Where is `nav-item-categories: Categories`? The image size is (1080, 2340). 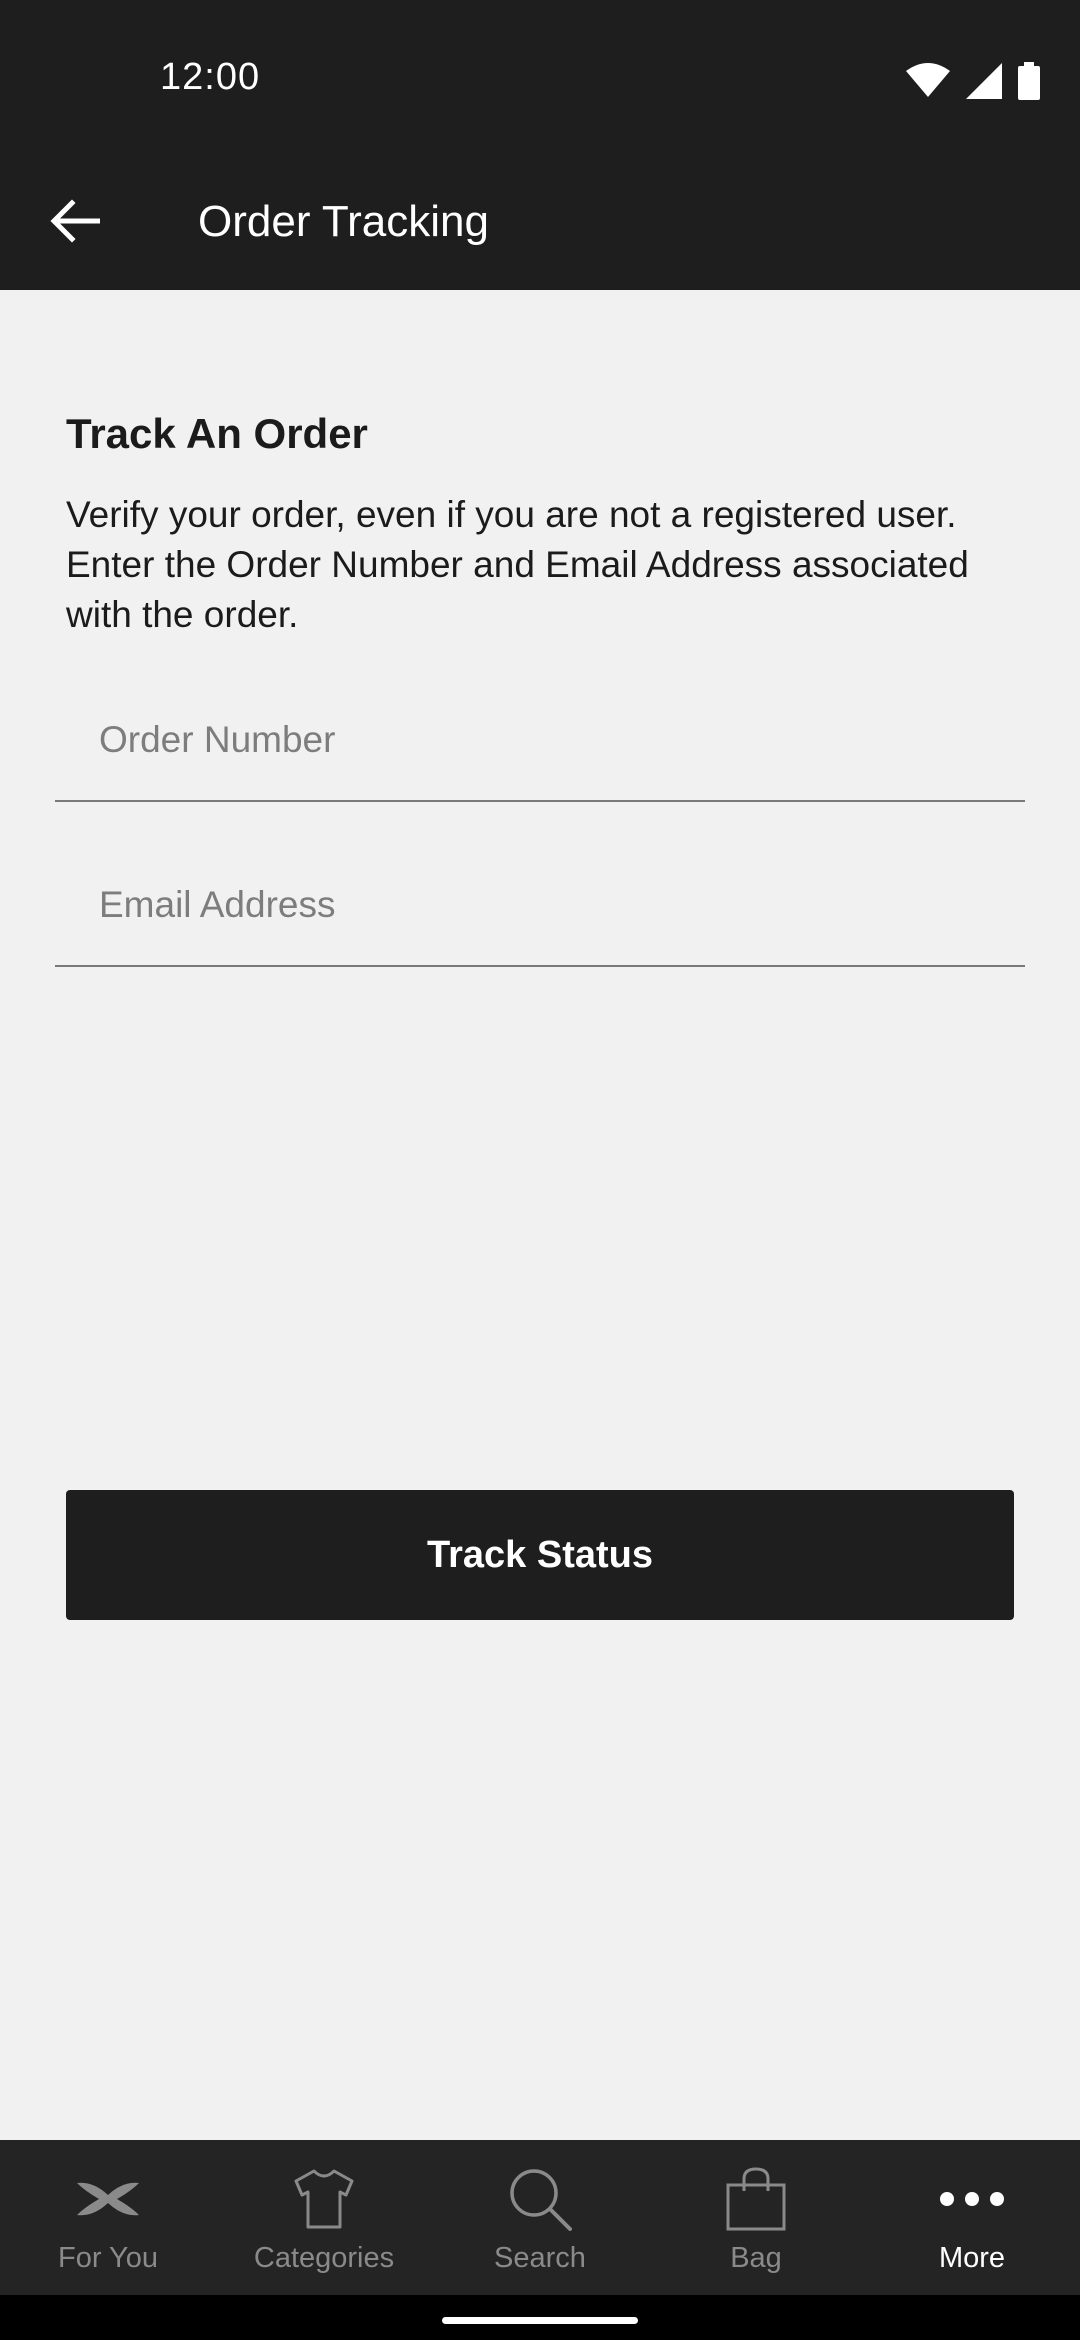 nav-item-categories: Categories is located at coordinates (324, 2217).